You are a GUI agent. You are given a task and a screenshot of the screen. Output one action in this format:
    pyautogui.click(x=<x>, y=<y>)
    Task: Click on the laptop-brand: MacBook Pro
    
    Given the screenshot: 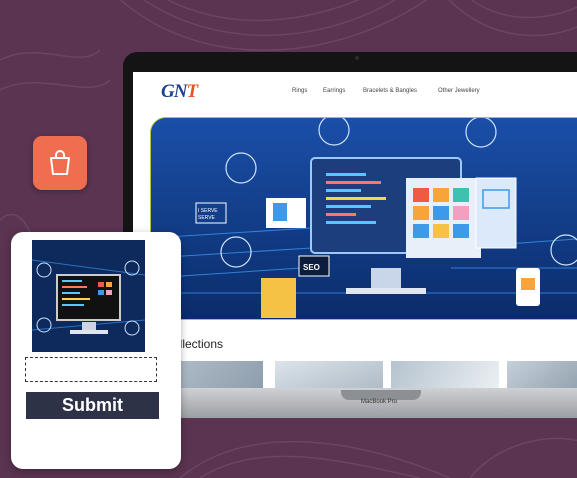 What is the action you would take?
    pyautogui.click(x=379, y=402)
    